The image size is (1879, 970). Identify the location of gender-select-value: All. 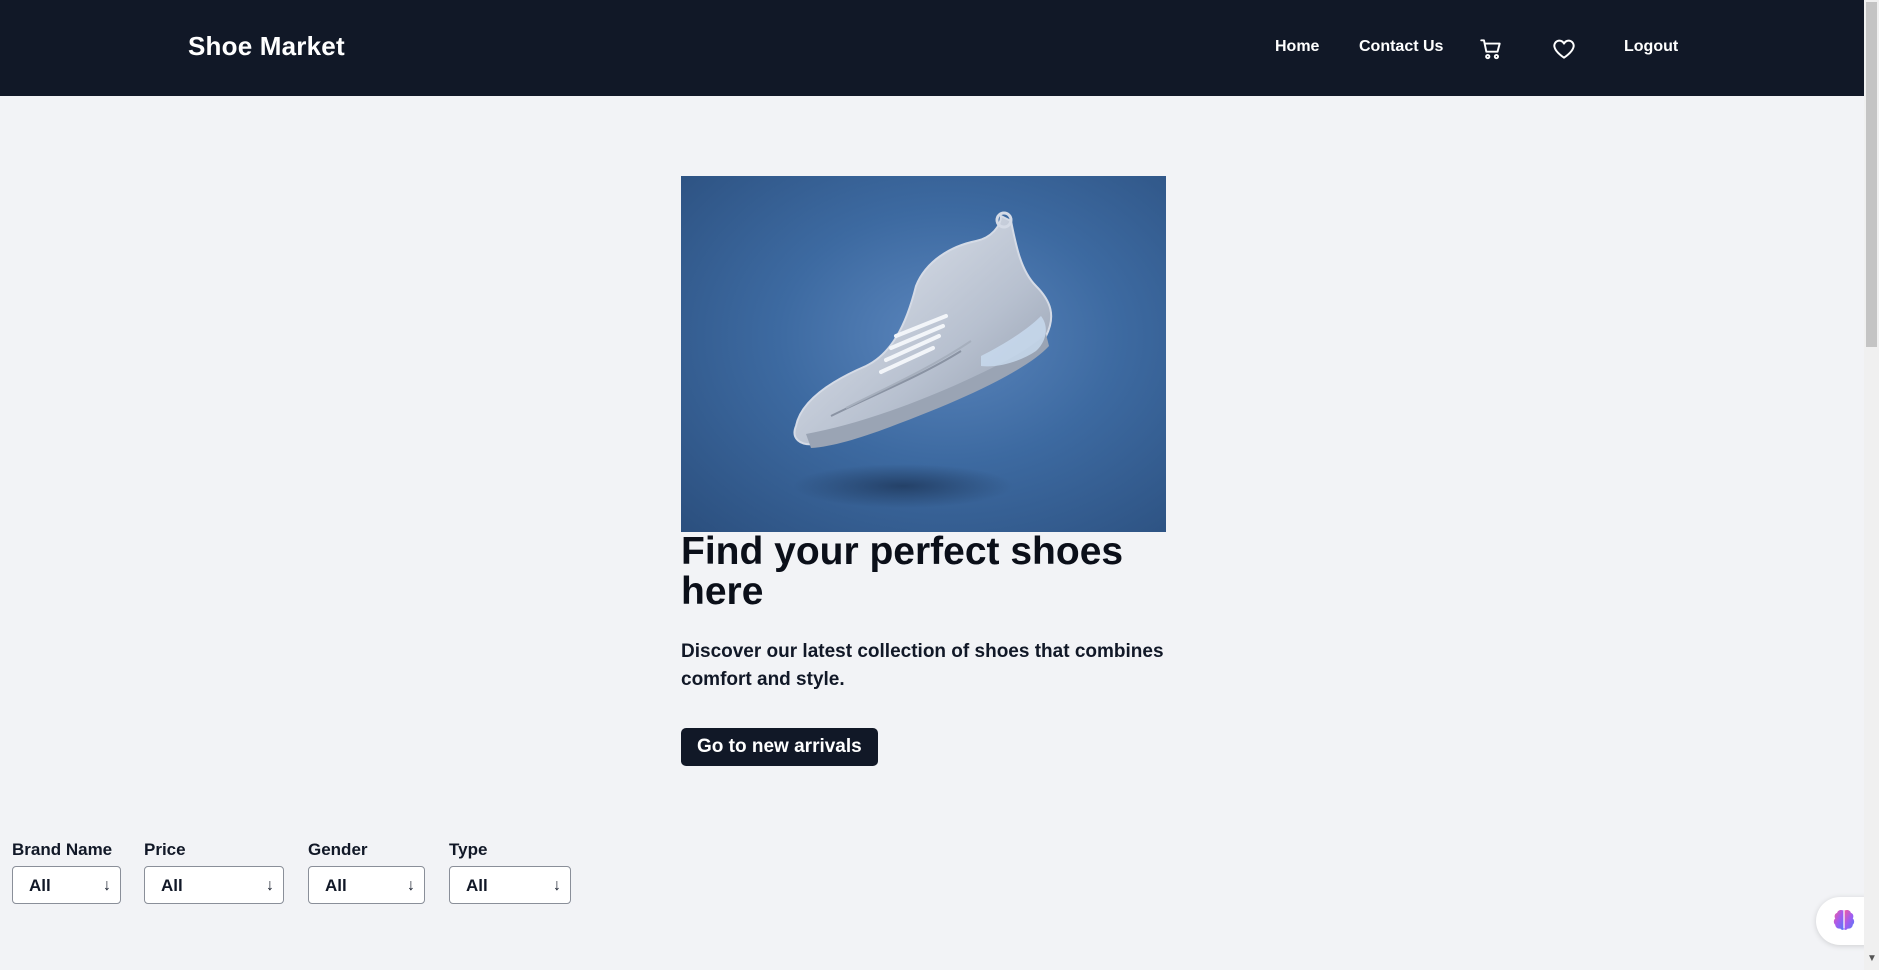
(336, 885).